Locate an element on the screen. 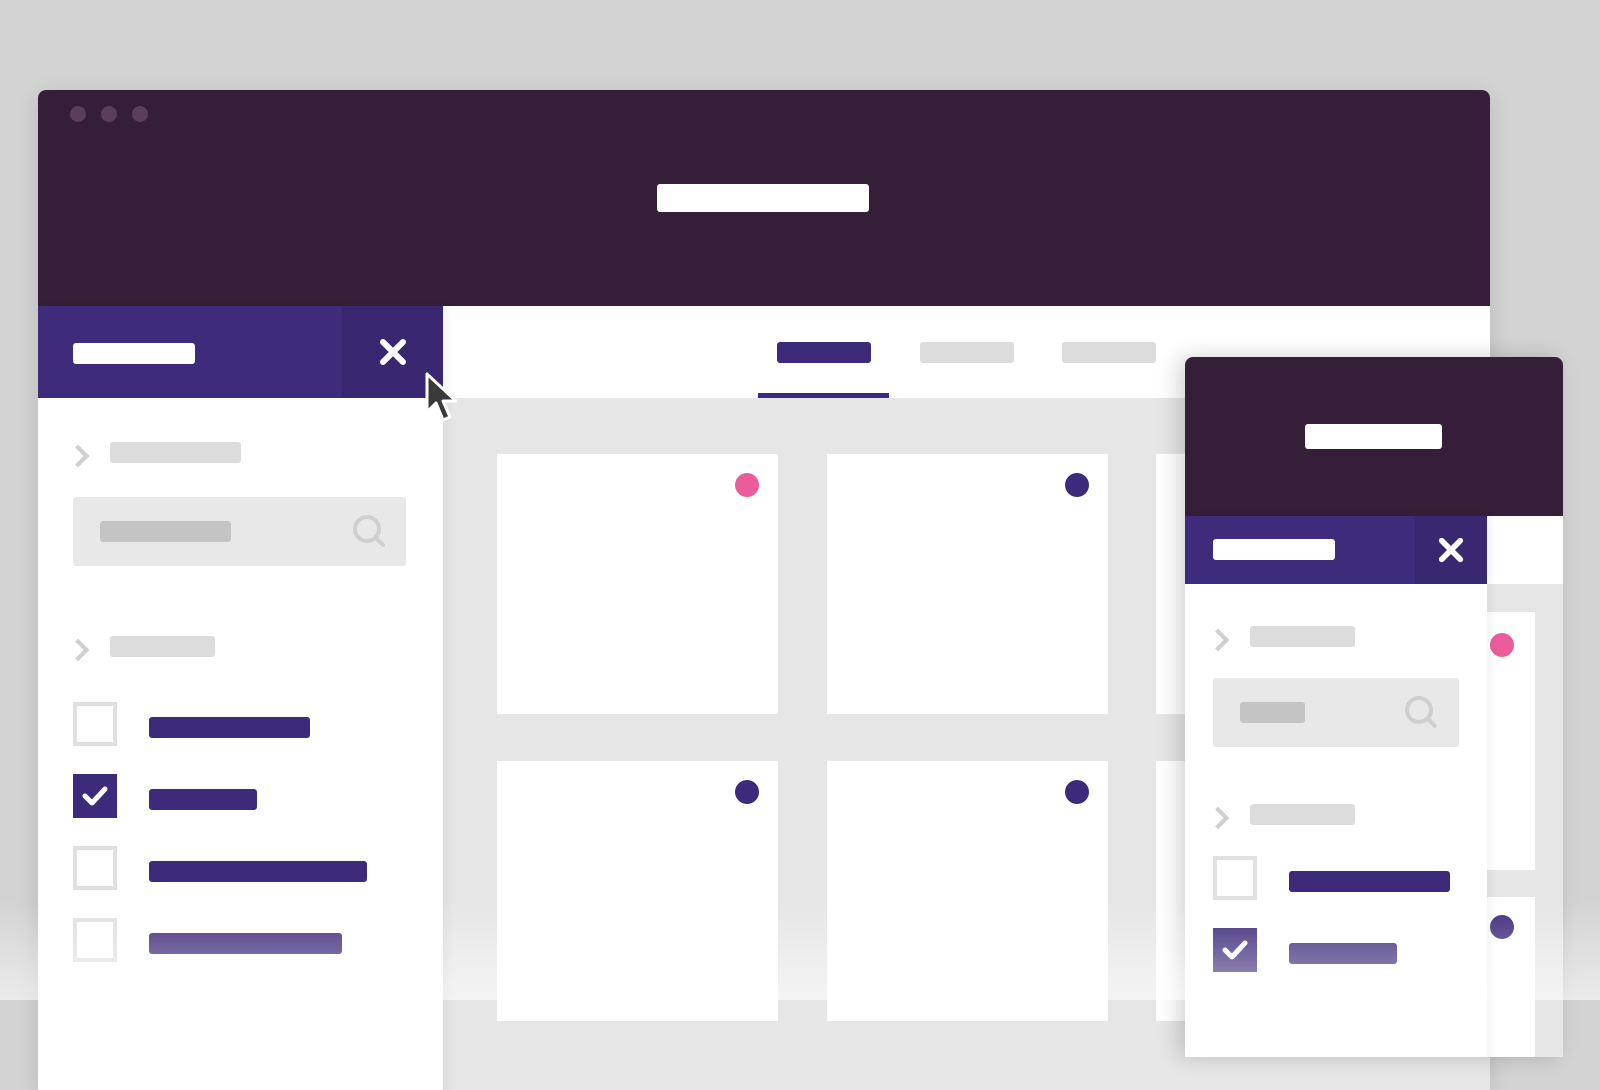 Image resolution: width=1600 pixels, height=1090 pixels. active-tab-indicator is located at coordinates (823, 395).